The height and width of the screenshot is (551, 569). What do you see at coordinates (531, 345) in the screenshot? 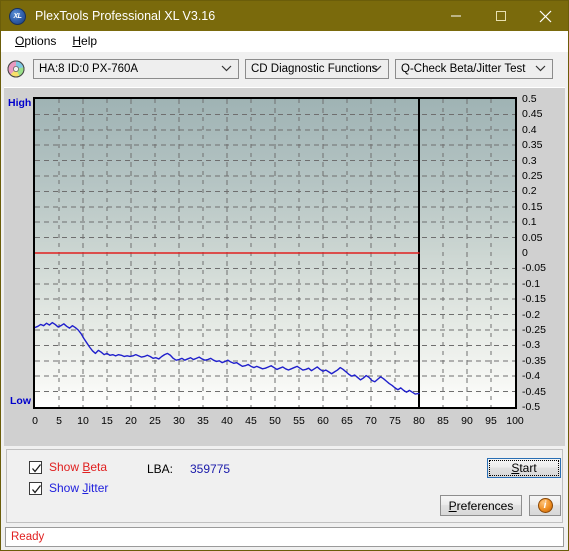
I see `y-axis-tick-label: -0.3` at bounding box center [531, 345].